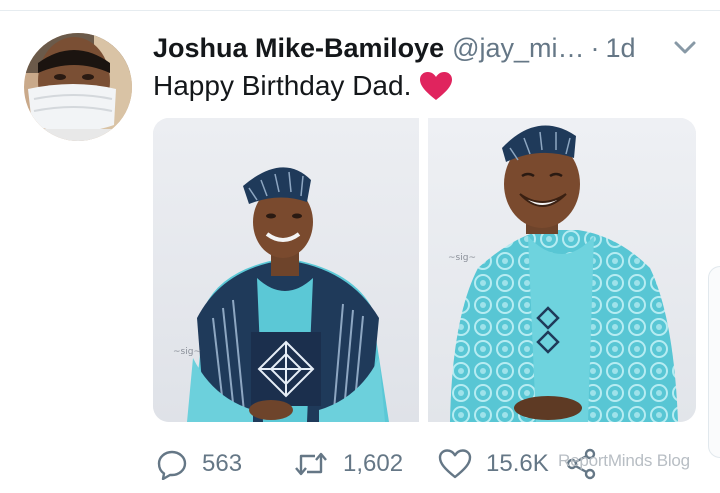  I want to click on tweet-text-content: Happy Birthday Dad., so click(282, 85).